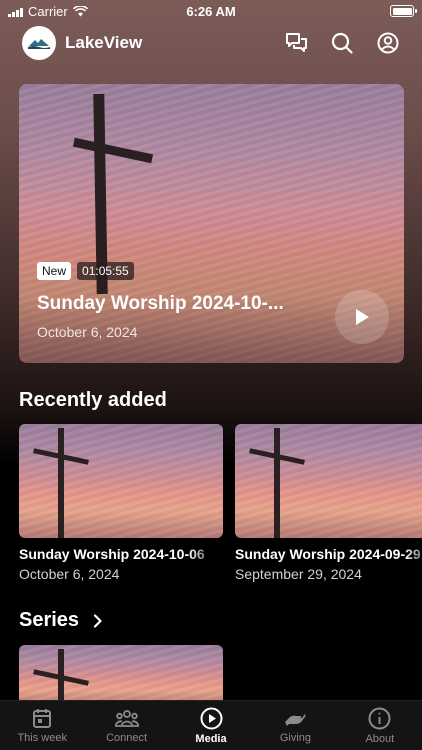 Image resolution: width=422 pixels, height=750 pixels. What do you see at coordinates (42, 718) in the screenshot?
I see `calendar-icon` at bounding box center [42, 718].